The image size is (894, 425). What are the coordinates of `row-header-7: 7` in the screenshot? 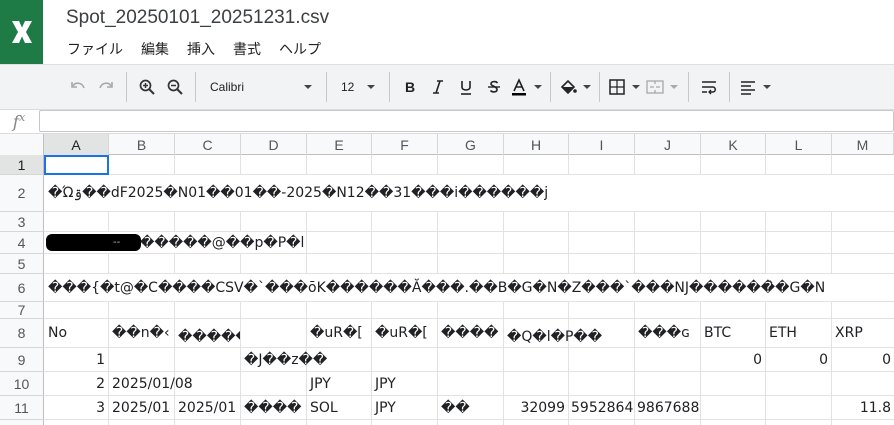 It's located at (22, 310).